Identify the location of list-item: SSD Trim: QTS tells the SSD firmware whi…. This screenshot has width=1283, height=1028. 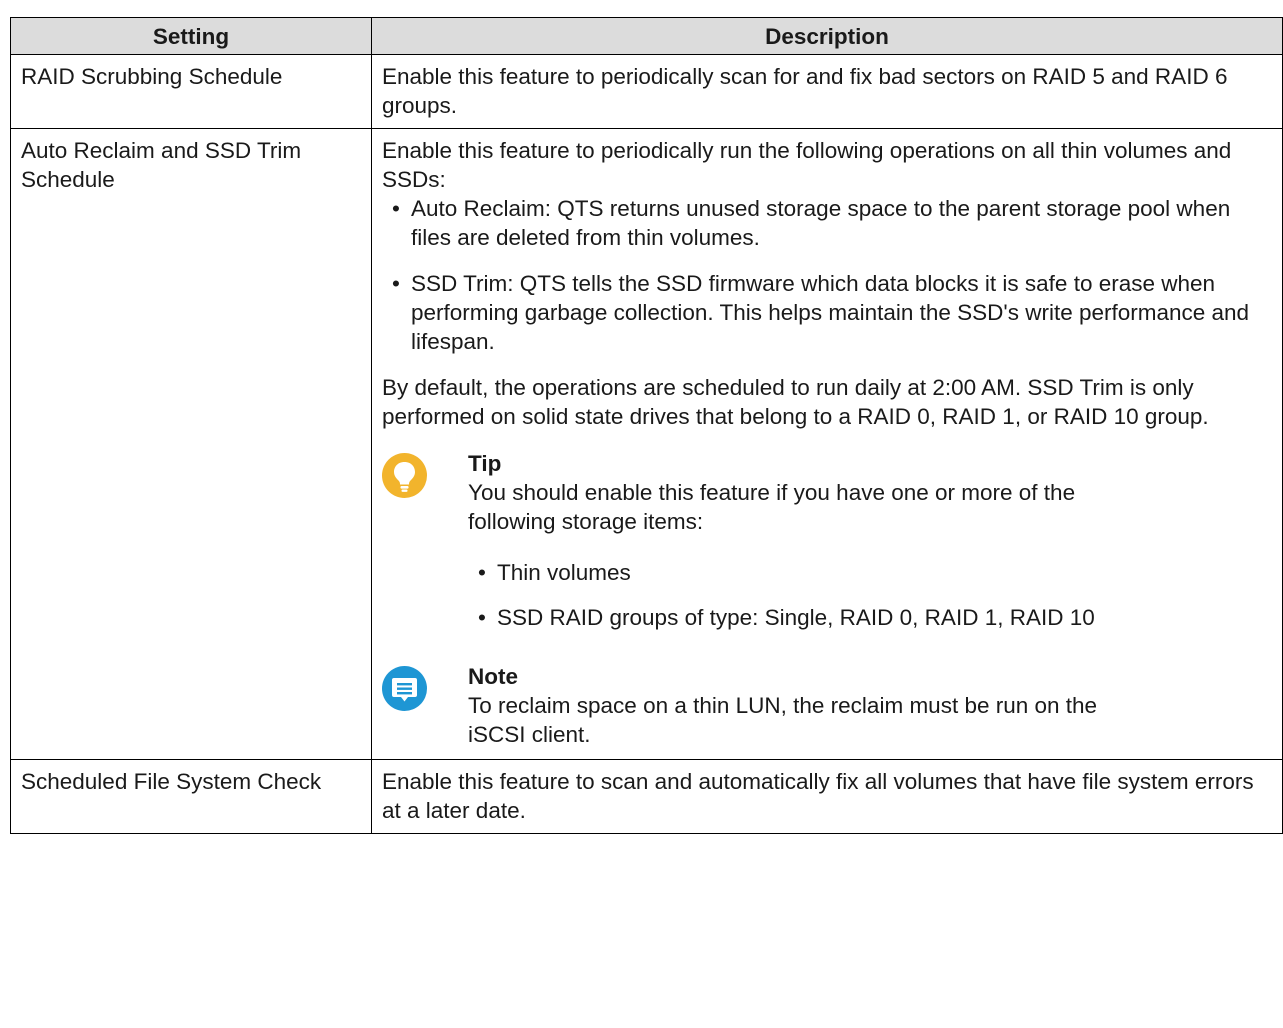
(827, 312).